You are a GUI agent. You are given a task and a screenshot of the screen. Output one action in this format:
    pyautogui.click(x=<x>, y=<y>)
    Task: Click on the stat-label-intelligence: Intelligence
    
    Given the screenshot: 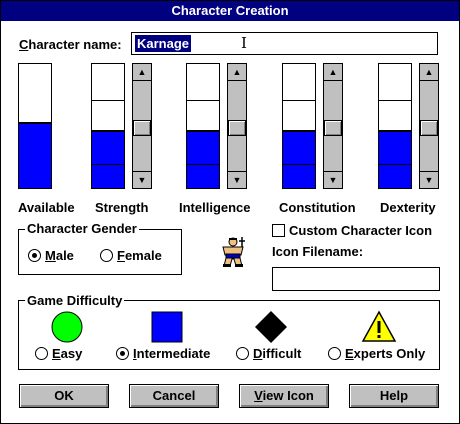 What is the action you would take?
    pyautogui.click(x=215, y=207)
    